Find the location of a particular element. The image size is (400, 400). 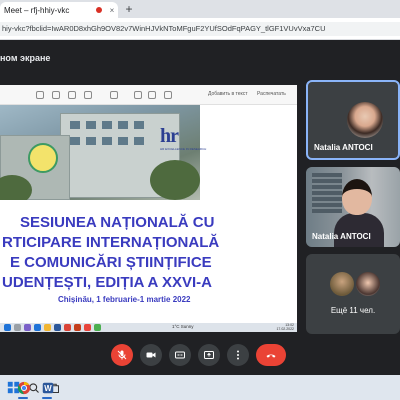

recording-indicator-icon is located at coordinates (99, 10).